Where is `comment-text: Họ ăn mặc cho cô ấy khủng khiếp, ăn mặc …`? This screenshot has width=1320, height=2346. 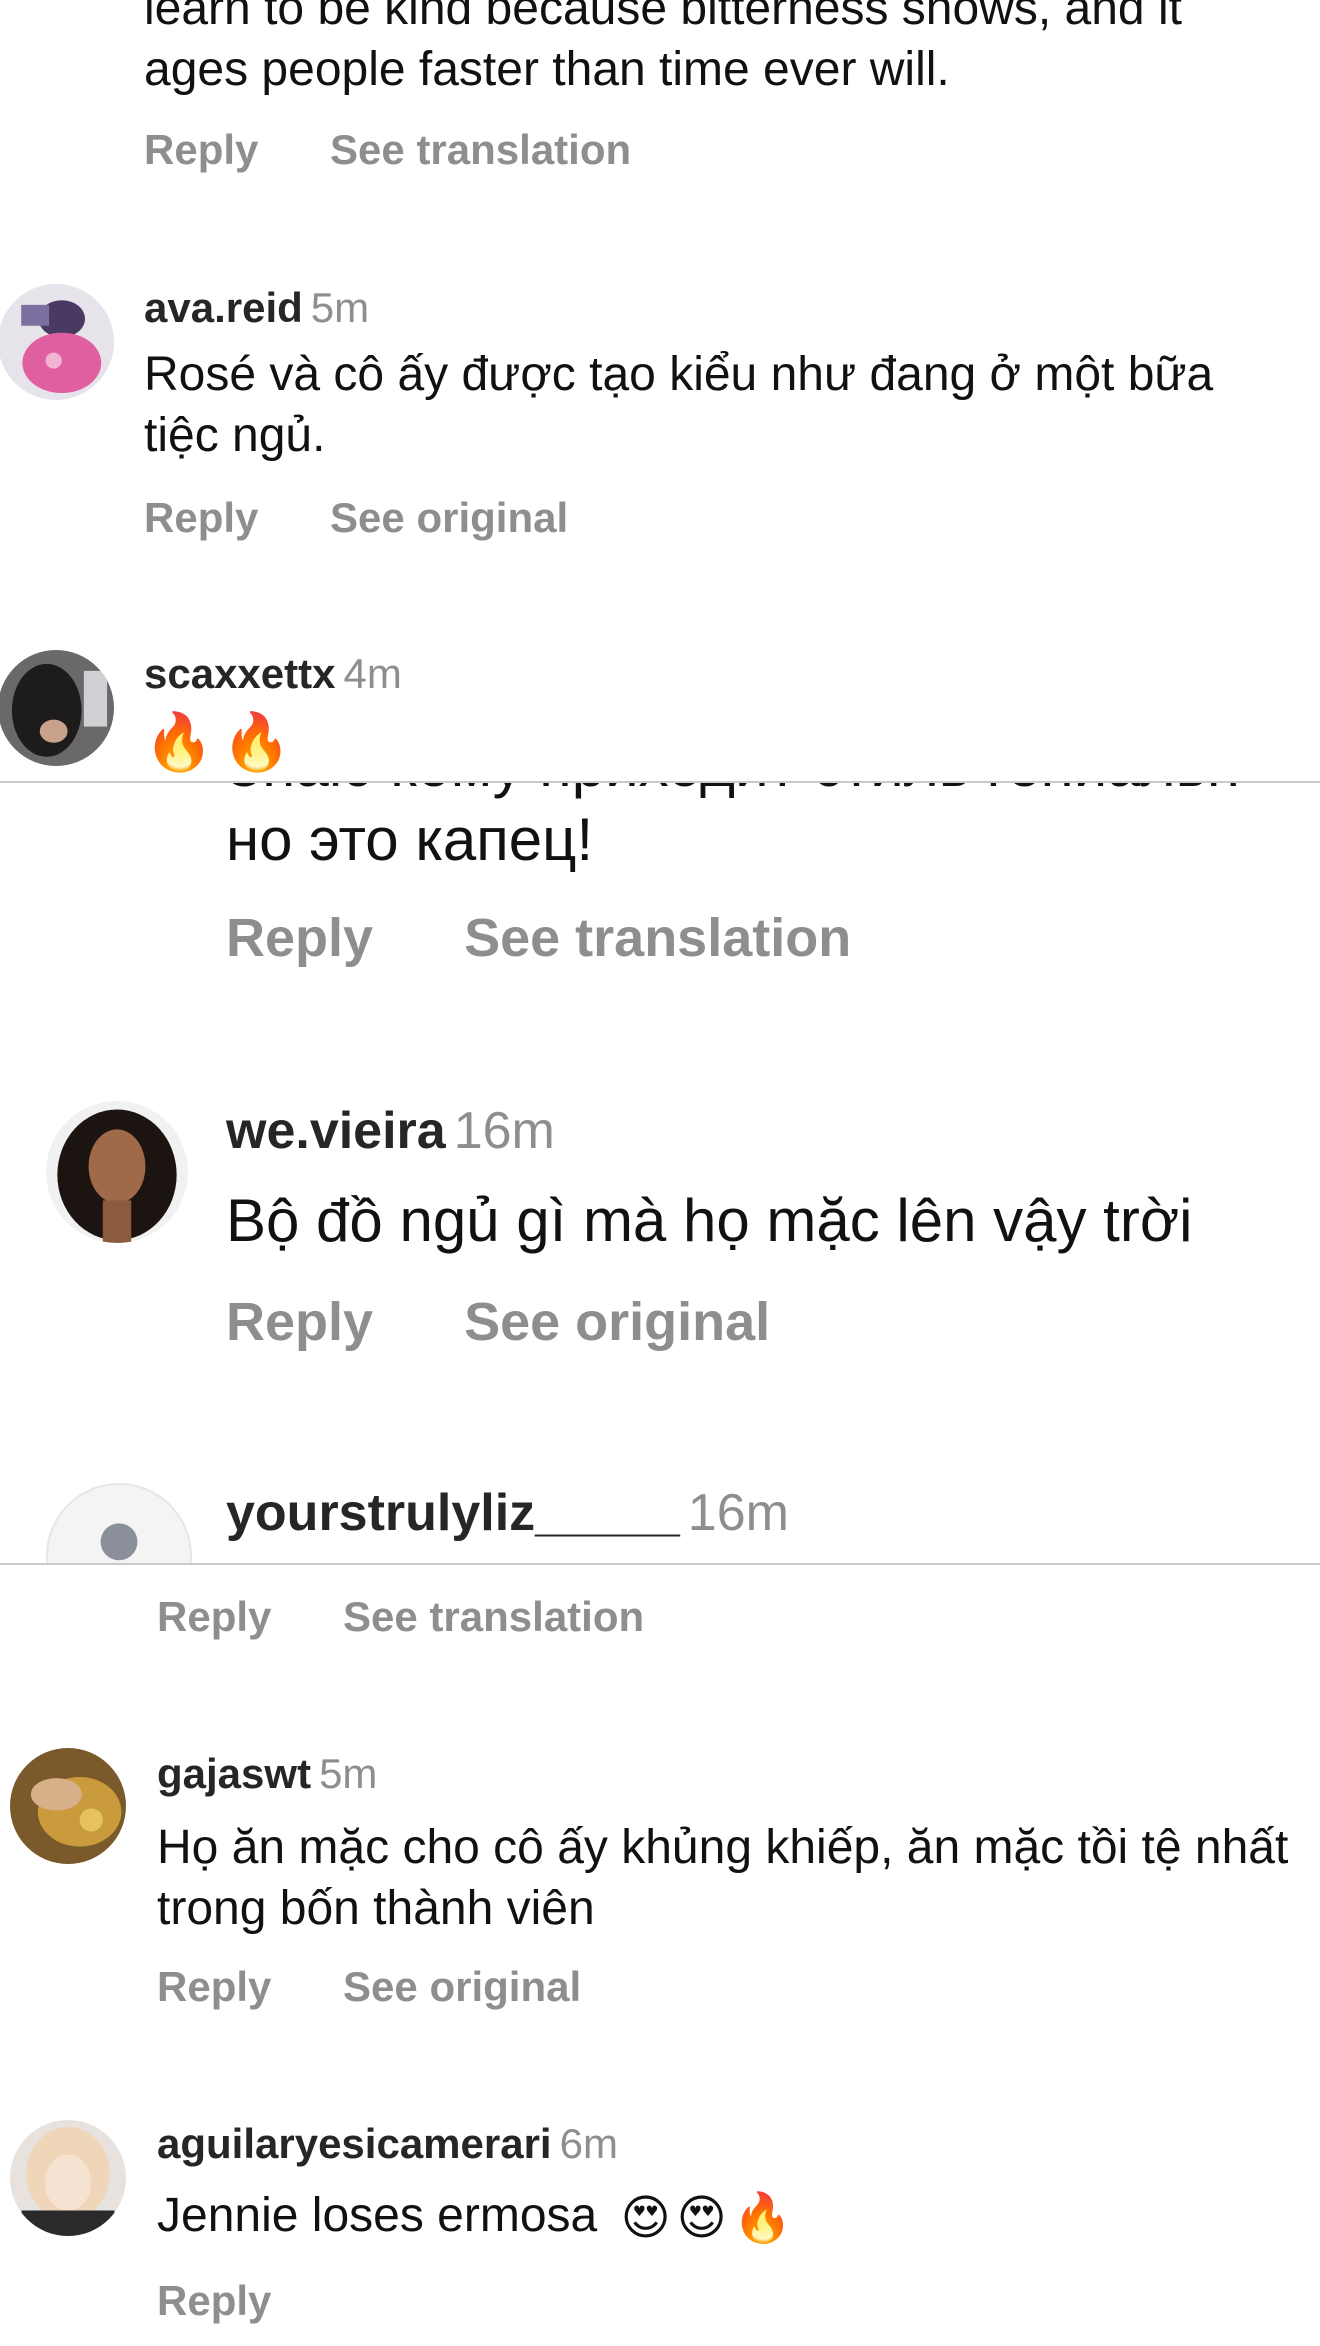 comment-text: Họ ăn mặc cho cô ấy khủng khiếp, ăn mặc … is located at coordinates (723, 1878).